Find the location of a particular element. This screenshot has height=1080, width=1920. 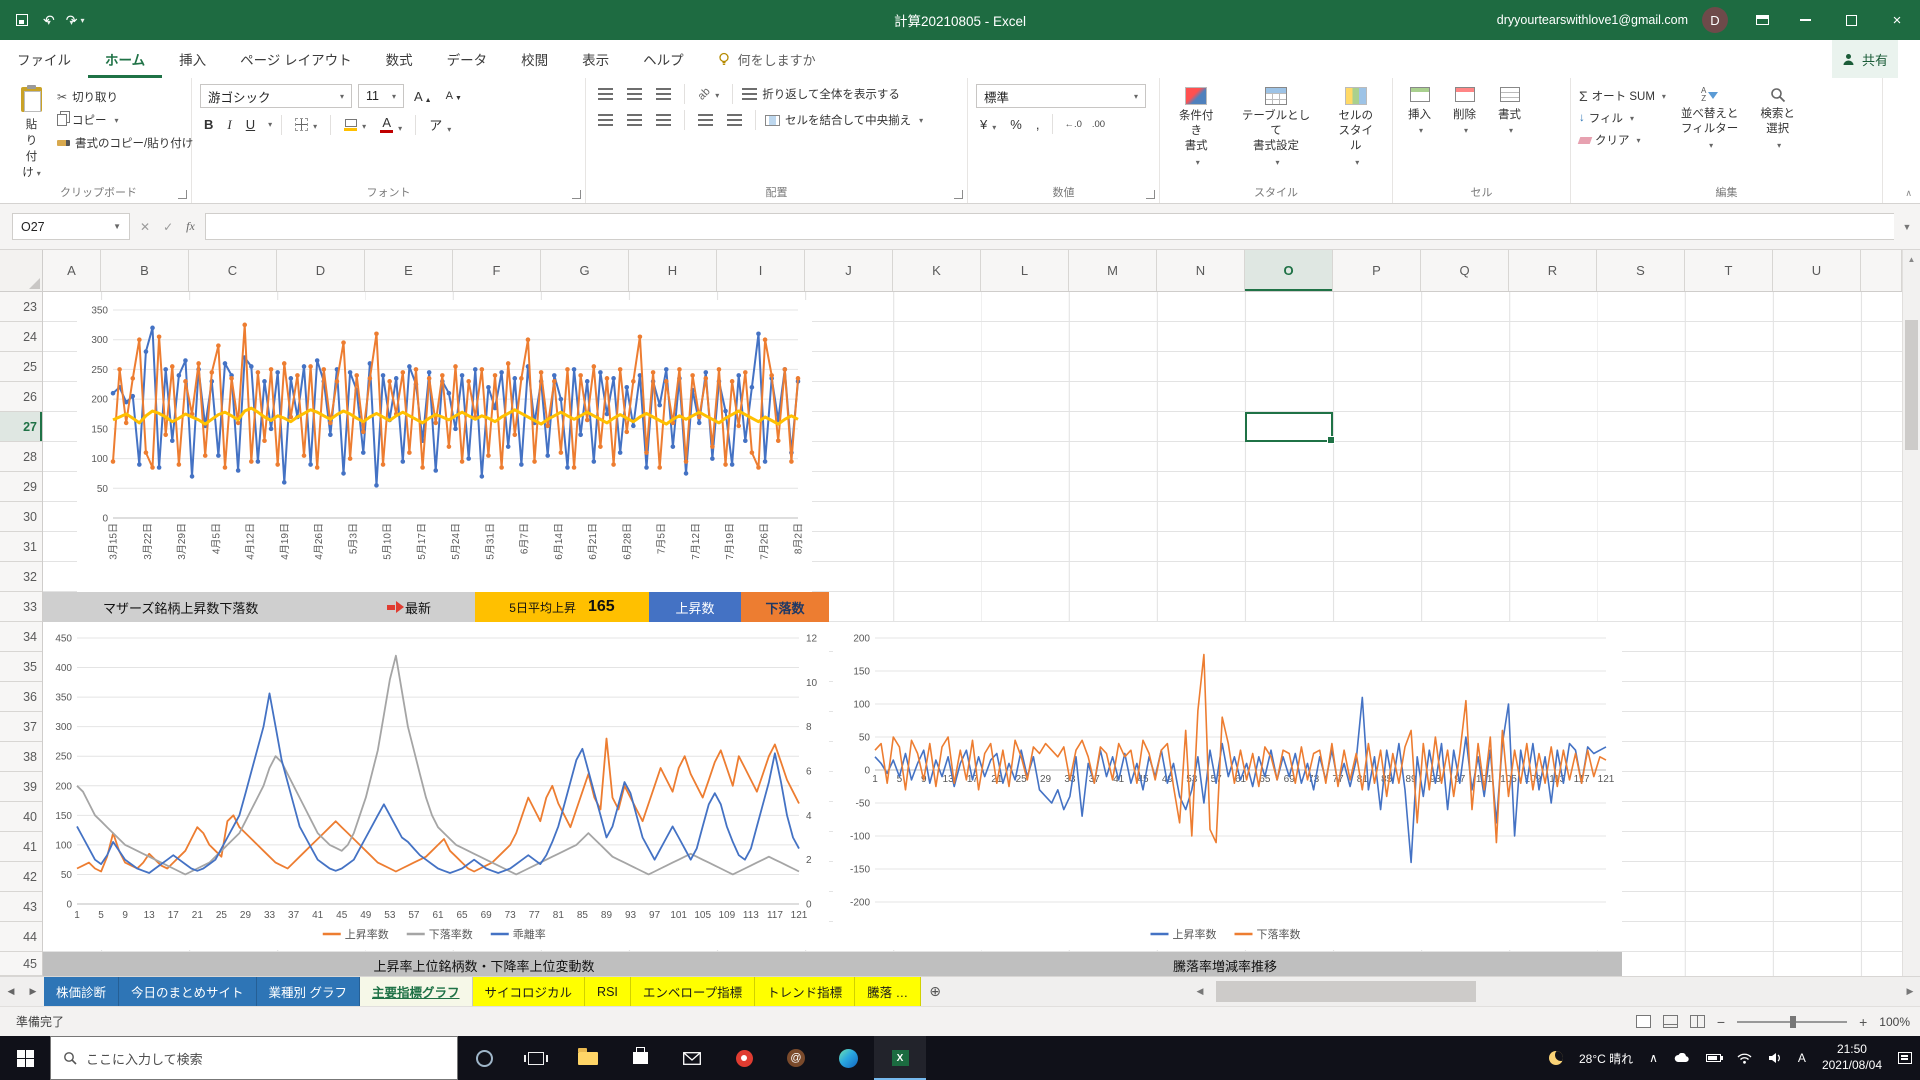

format-cells-button: 書式 ▾ is located at coordinates (1509, 133).